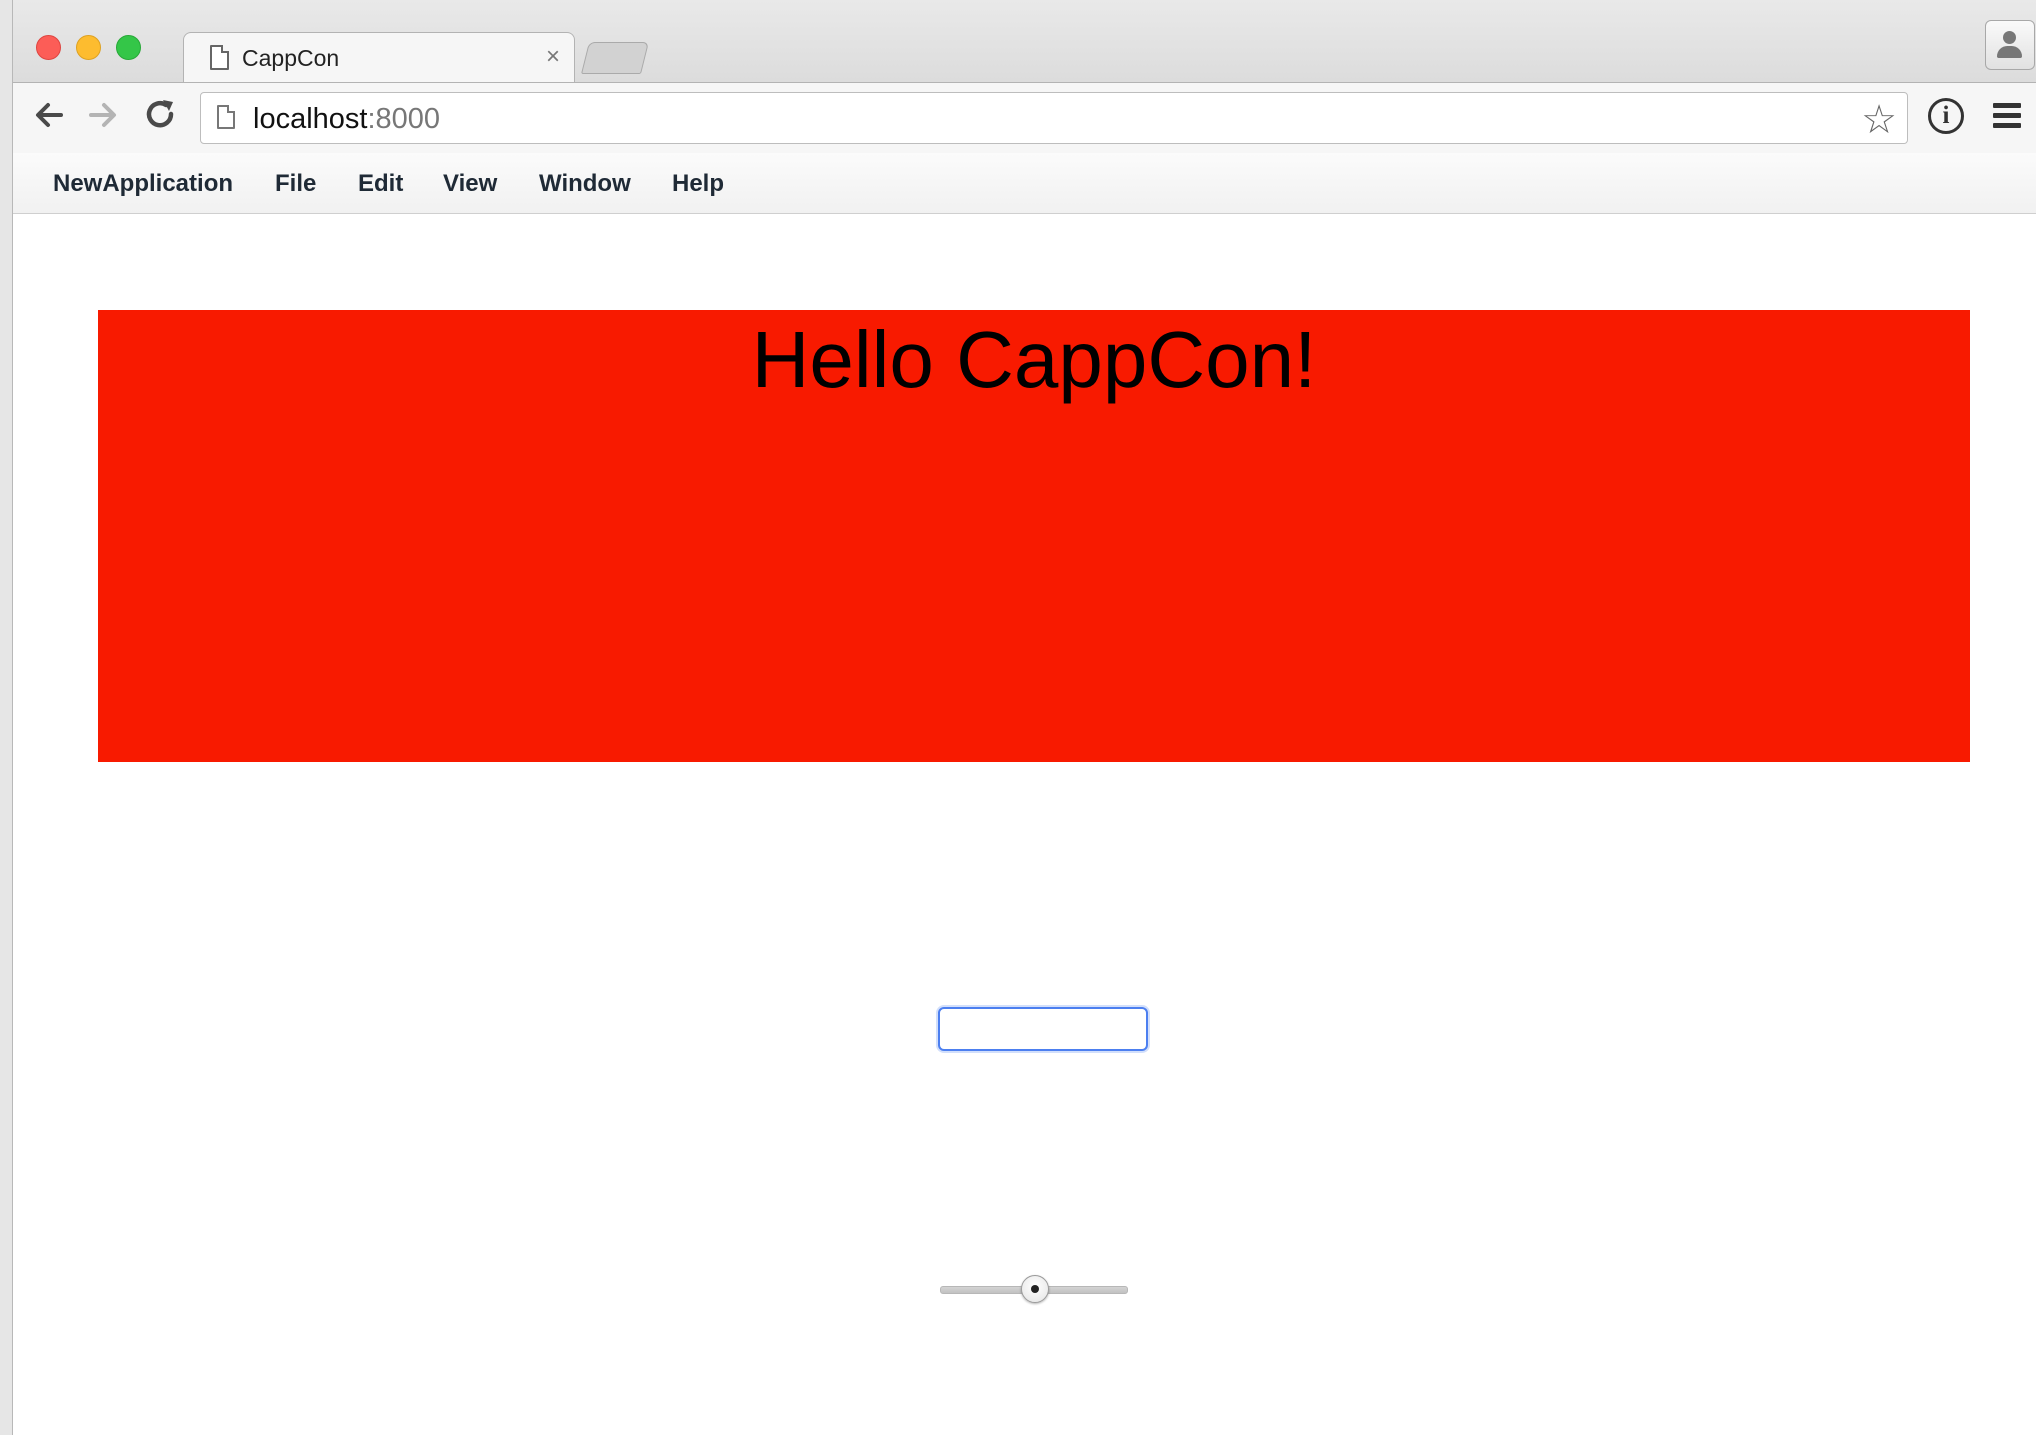 The width and height of the screenshot is (2036, 1435). I want to click on hamburger-menu-icon, so click(2007, 116).